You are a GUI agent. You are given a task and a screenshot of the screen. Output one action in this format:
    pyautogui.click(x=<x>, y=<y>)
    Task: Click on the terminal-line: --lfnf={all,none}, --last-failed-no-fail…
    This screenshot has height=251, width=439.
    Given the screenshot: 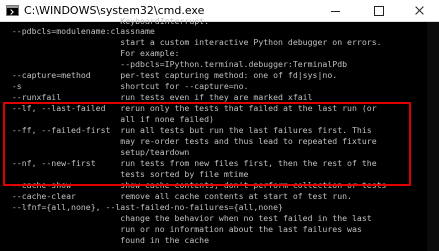 What is the action you would take?
    pyautogui.click(x=142, y=207)
    